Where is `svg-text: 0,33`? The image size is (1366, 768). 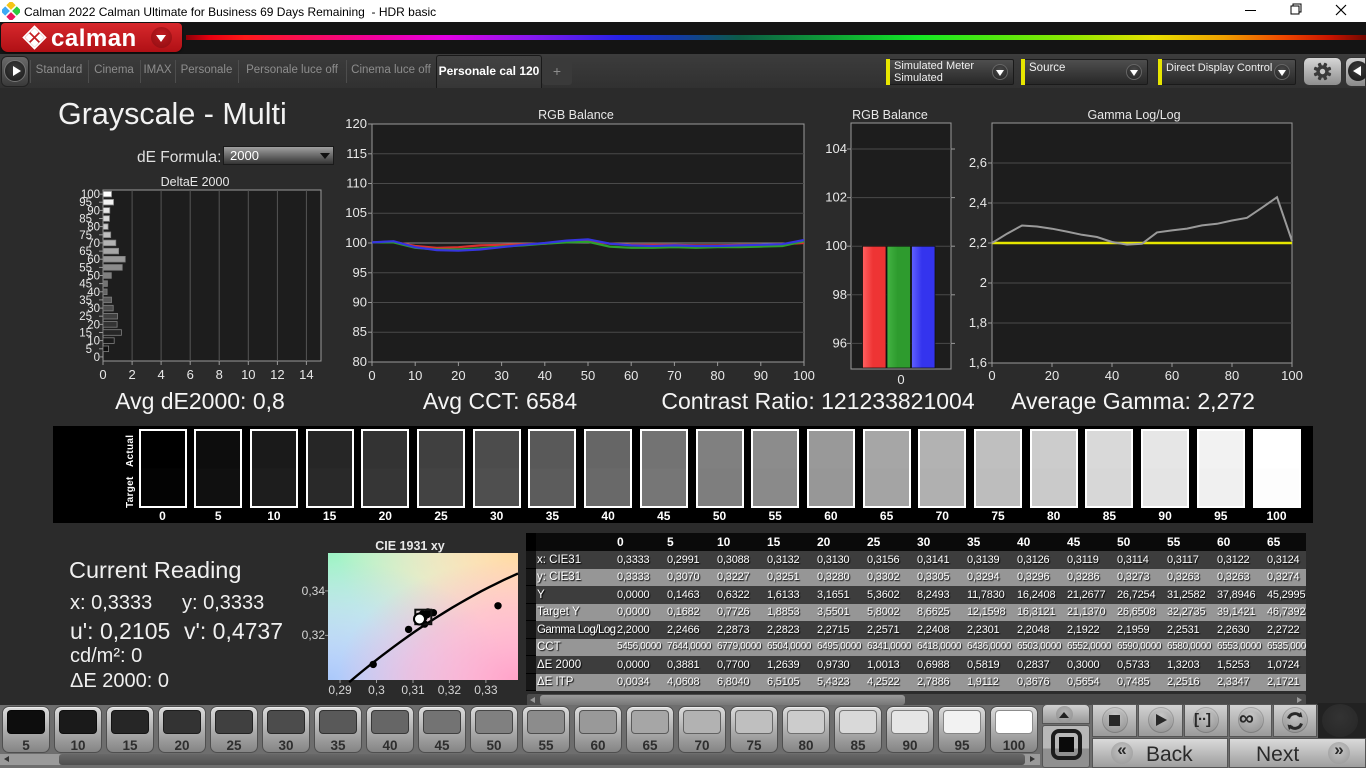 svg-text: 0,33 is located at coordinates (486, 690).